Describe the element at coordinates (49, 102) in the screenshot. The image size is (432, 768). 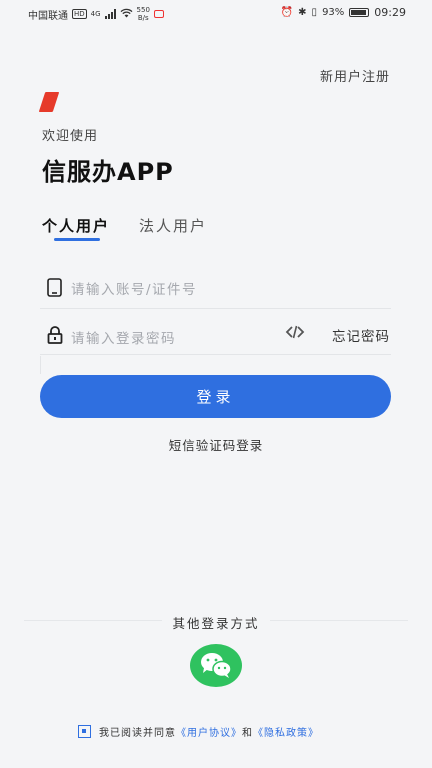
I see `app-logo` at that location.